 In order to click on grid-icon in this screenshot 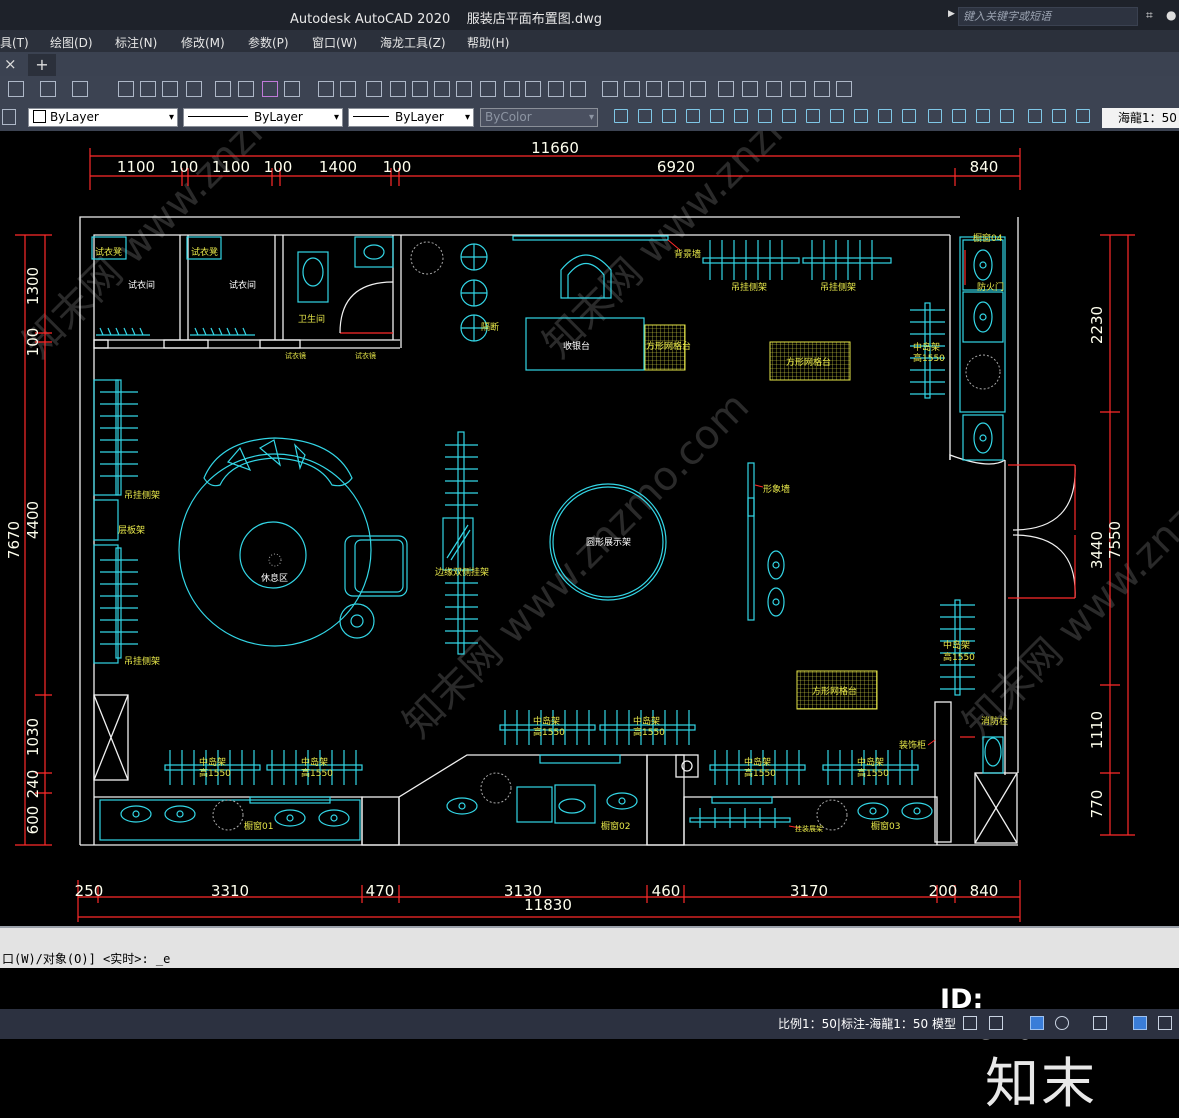, I will do `click(970, 1023)`.